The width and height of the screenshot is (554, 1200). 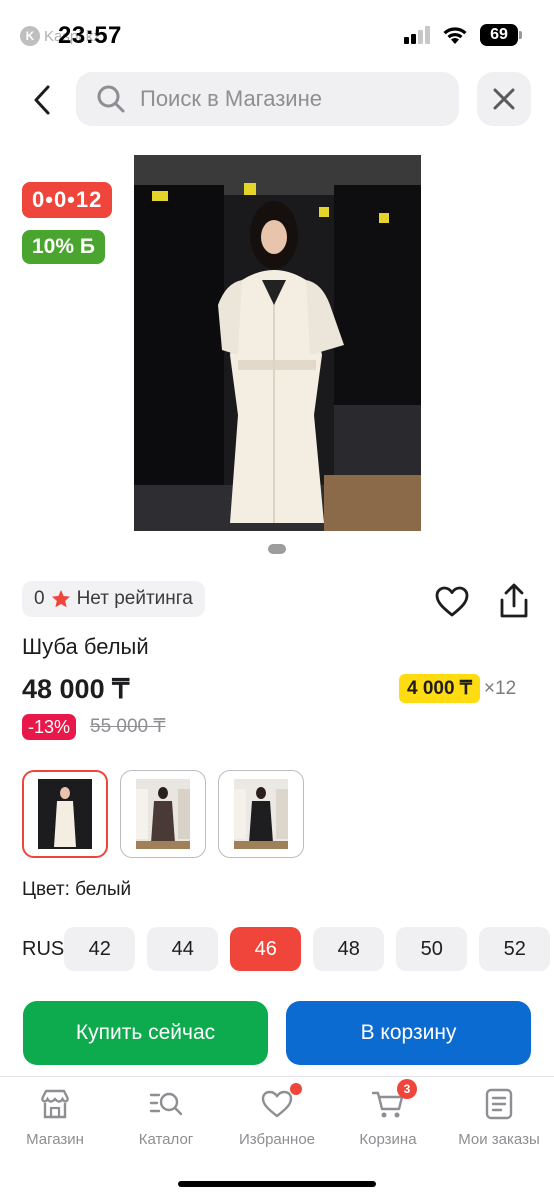 I want to click on tab-label: Каталог, so click(x=166, y=1139).